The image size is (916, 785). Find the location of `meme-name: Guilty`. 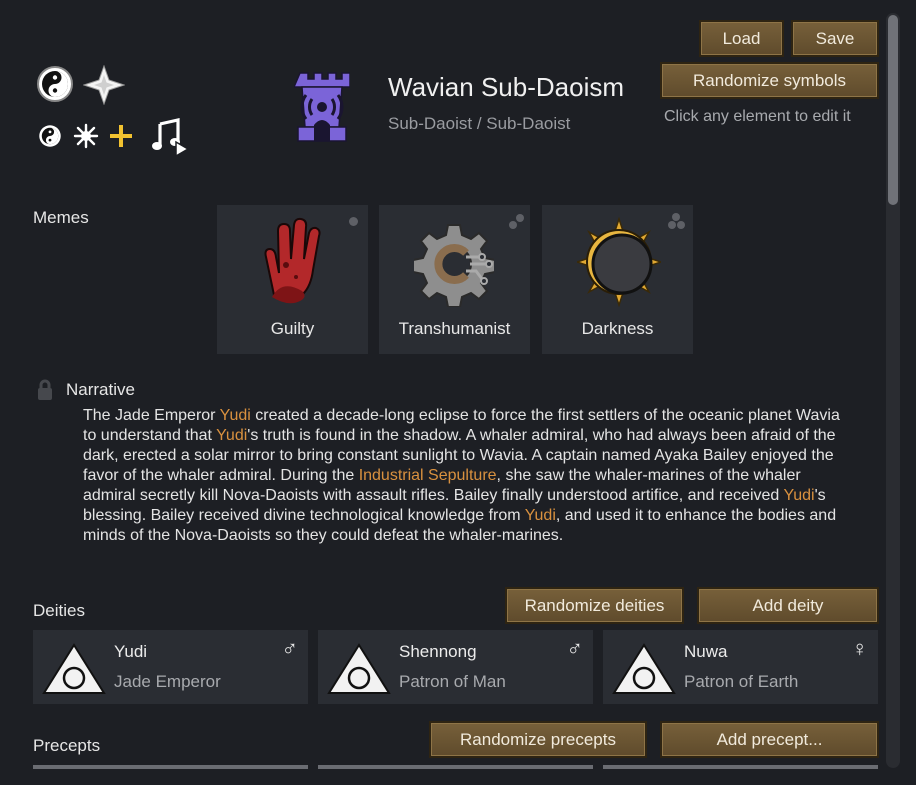

meme-name: Guilty is located at coordinates (292, 328).